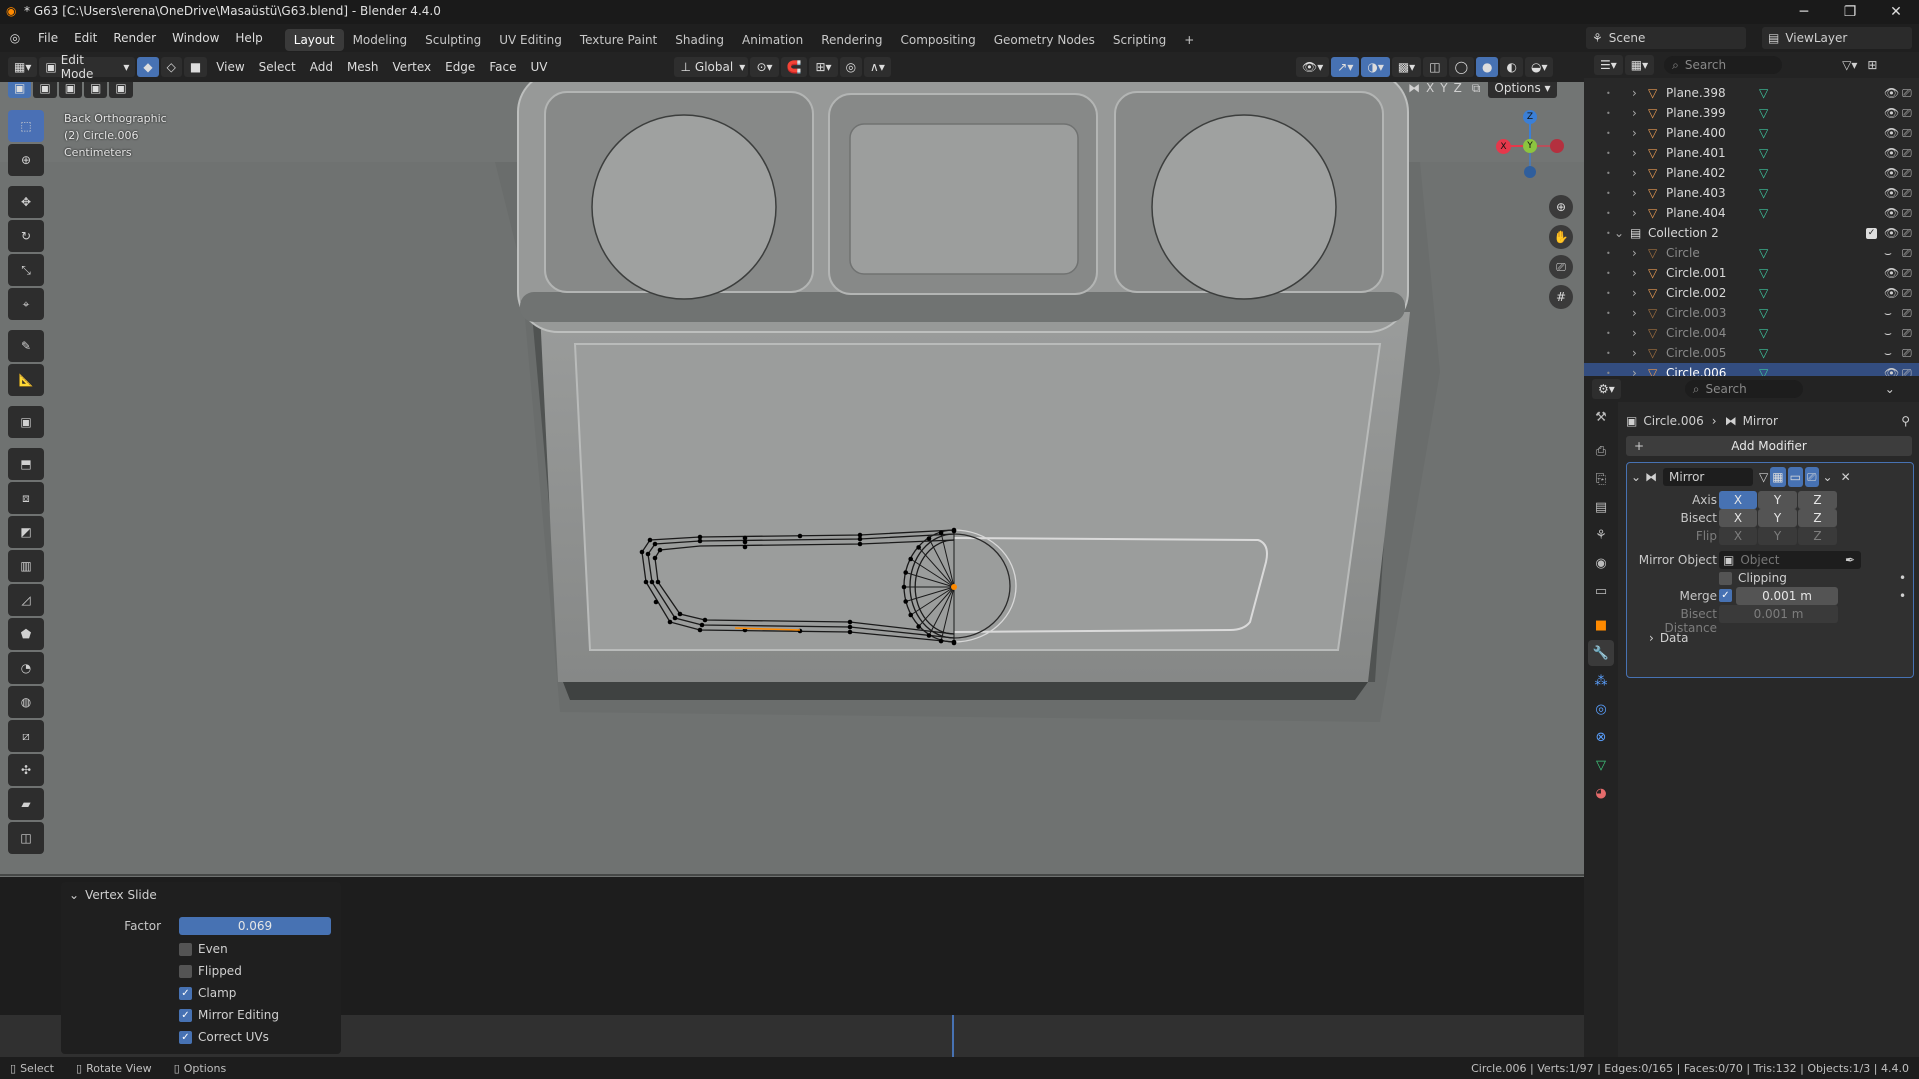 Image resolution: width=1919 pixels, height=1079 pixels. What do you see at coordinates (1522, 90) in the screenshot?
I see `options-dropdown: Options ▾` at bounding box center [1522, 90].